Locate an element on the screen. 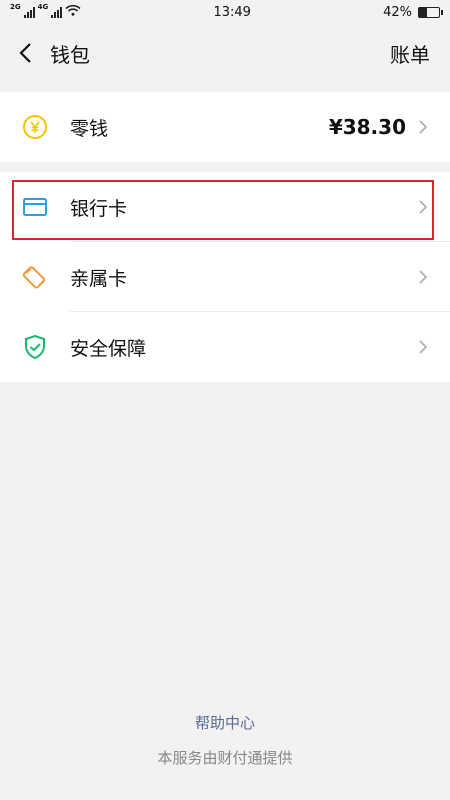  nav-left: 钱包 is located at coordinates (52, 53).